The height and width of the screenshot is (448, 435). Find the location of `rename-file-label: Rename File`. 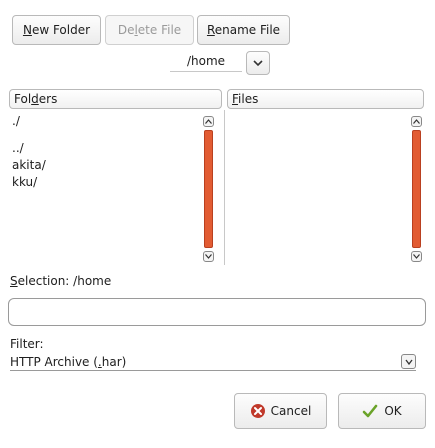

rename-file-label: Rename File is located at coordinates (243, 30).